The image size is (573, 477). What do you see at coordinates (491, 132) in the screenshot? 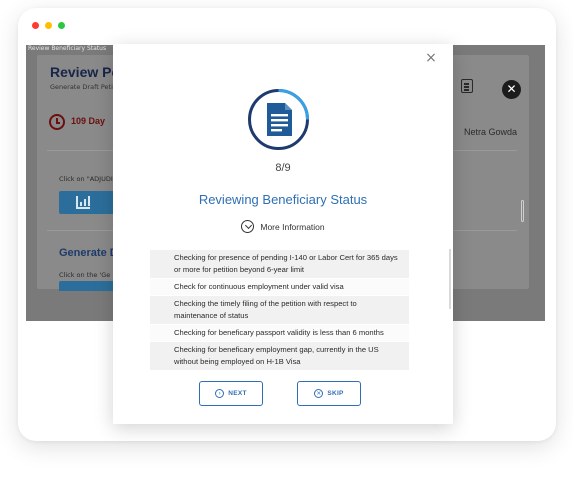
I see `user-name: Netra Gowda` at bounding box center [491, 132].